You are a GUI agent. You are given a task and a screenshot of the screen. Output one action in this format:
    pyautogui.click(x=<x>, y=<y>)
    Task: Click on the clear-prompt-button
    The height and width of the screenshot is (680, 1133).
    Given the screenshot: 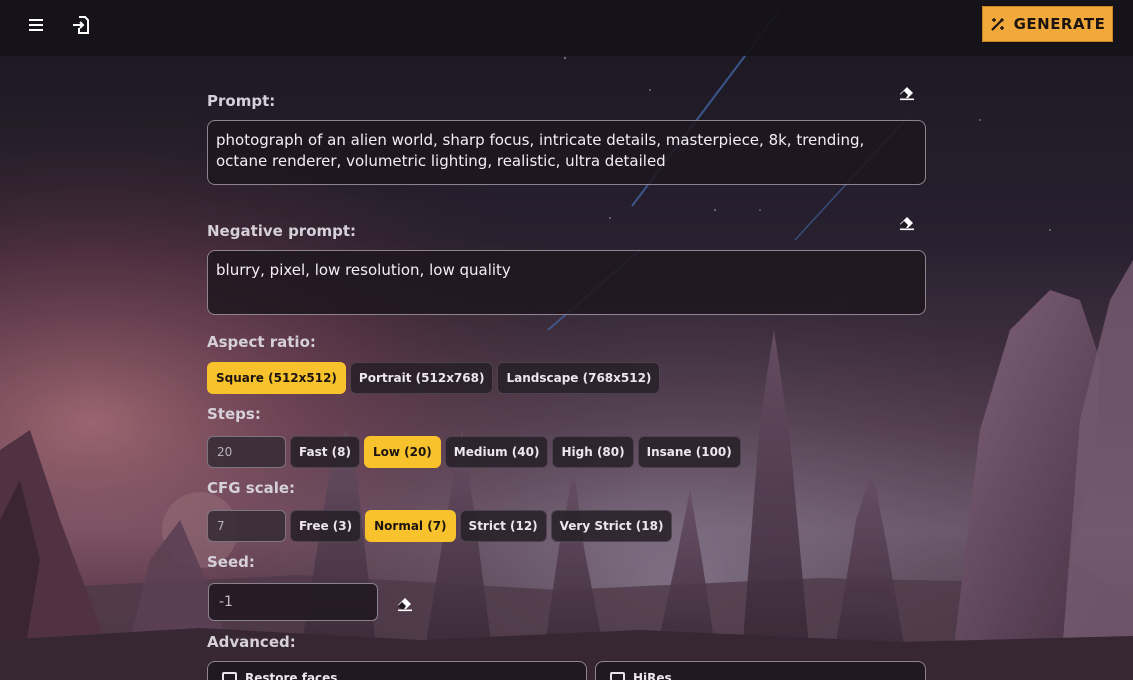 What is the action you would take?
    pyautogui.click(x=907, y=92)
    